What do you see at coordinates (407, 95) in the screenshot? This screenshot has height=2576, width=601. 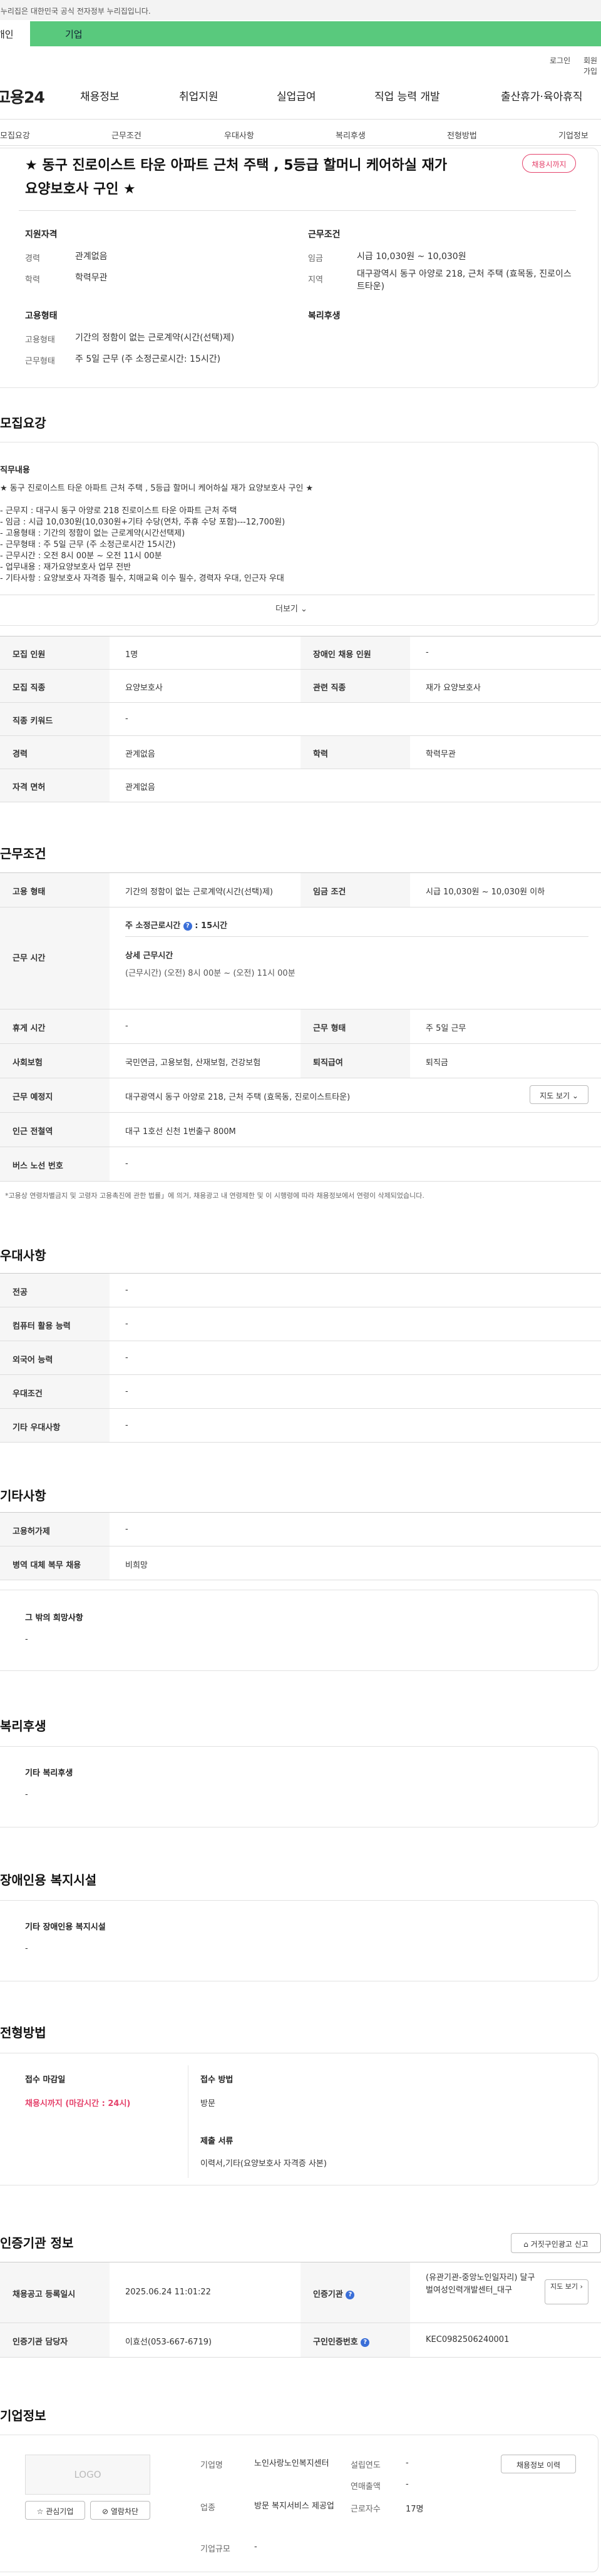 I see `gnb-training: 직업 능력 개발` at bounding box center [407, 95].